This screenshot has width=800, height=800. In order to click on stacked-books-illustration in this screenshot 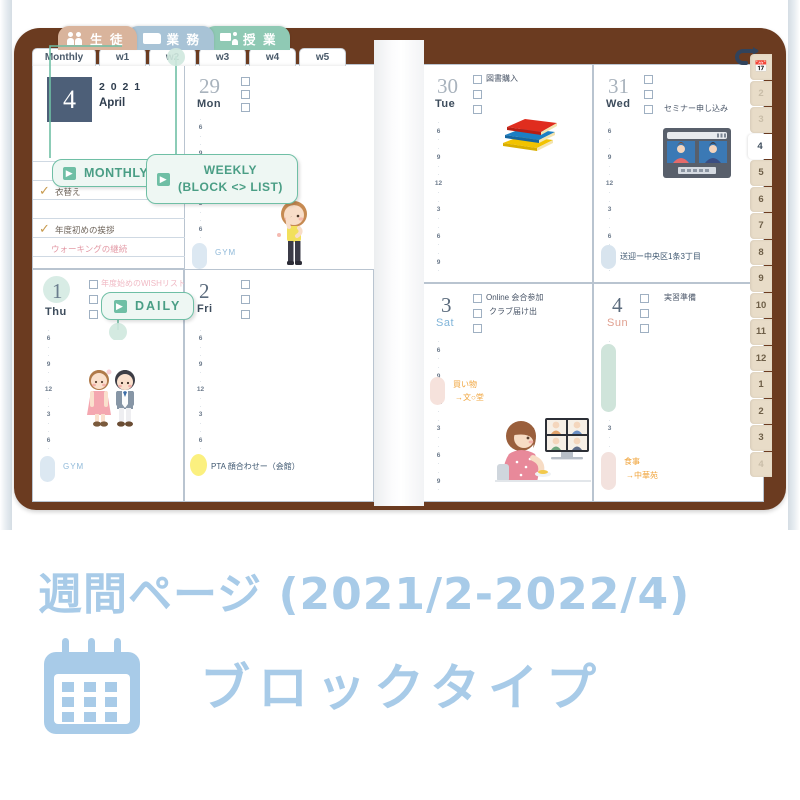, I will do `click(530, 135)`.